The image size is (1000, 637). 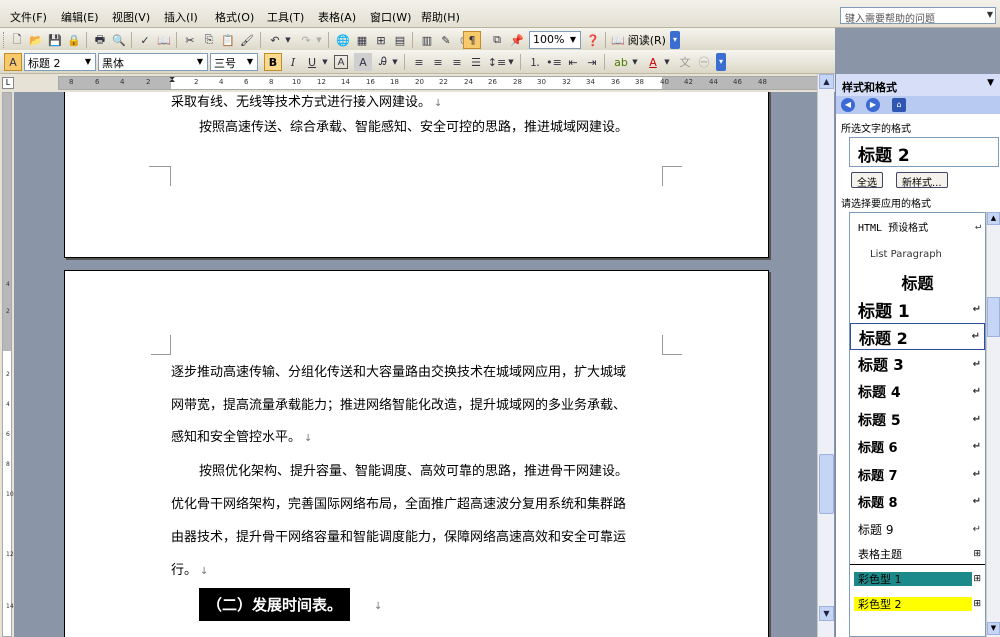 I want to click on line-spacing-icon: ↕≡, so click(x=497, y=62).